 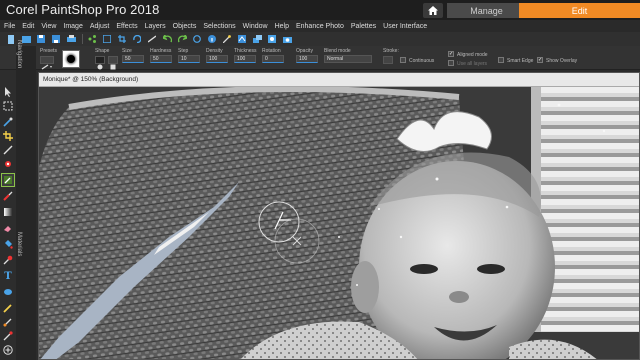 I want to click on presets-dropdown, so click(x=47, y=63).